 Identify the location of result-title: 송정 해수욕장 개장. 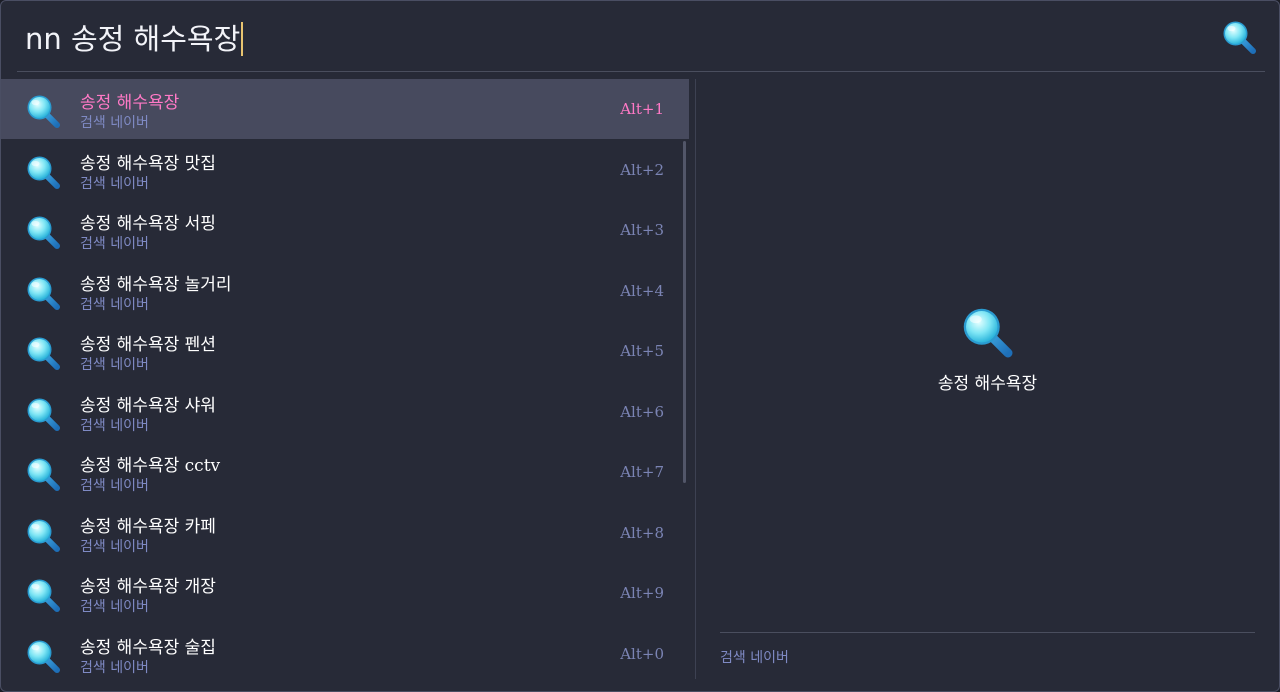
(148, 587).